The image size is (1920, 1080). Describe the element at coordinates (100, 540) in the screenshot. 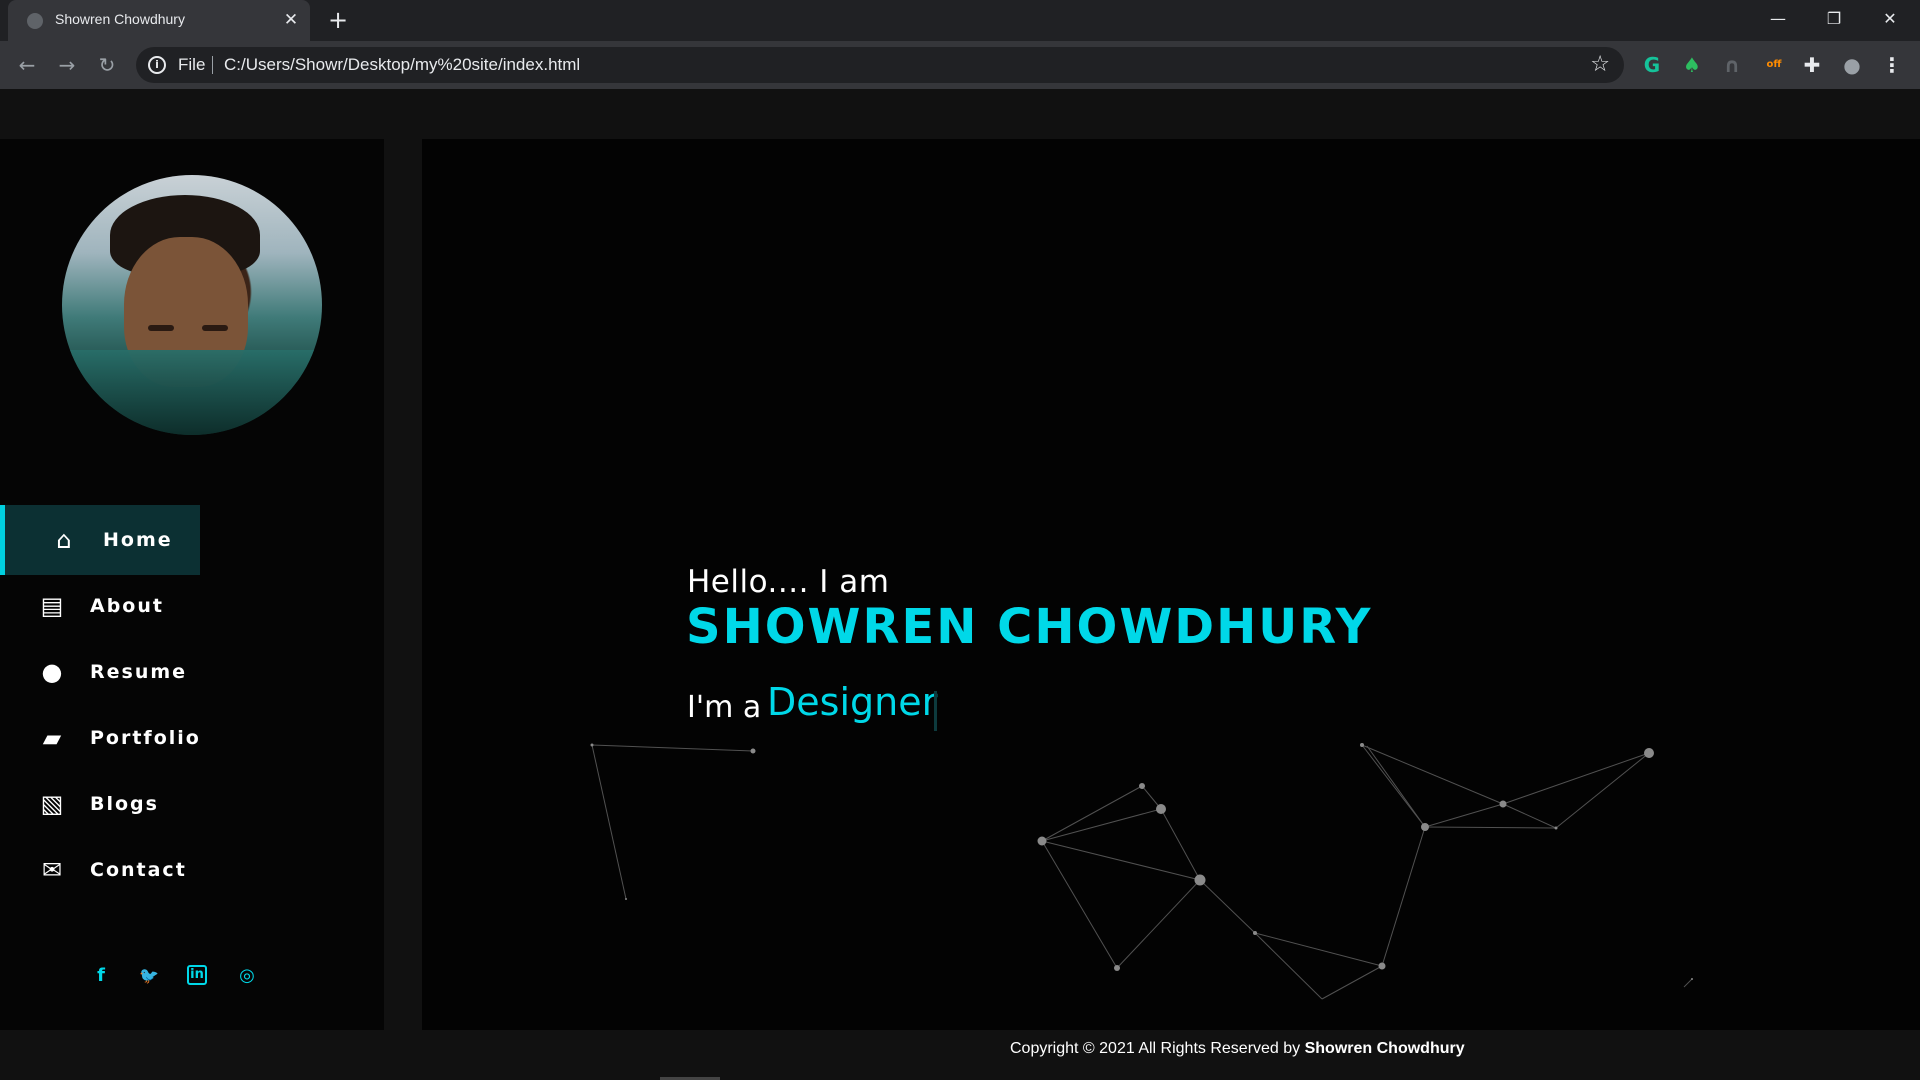

I see `sidebar-item-home: ⌂ Home` at that location.